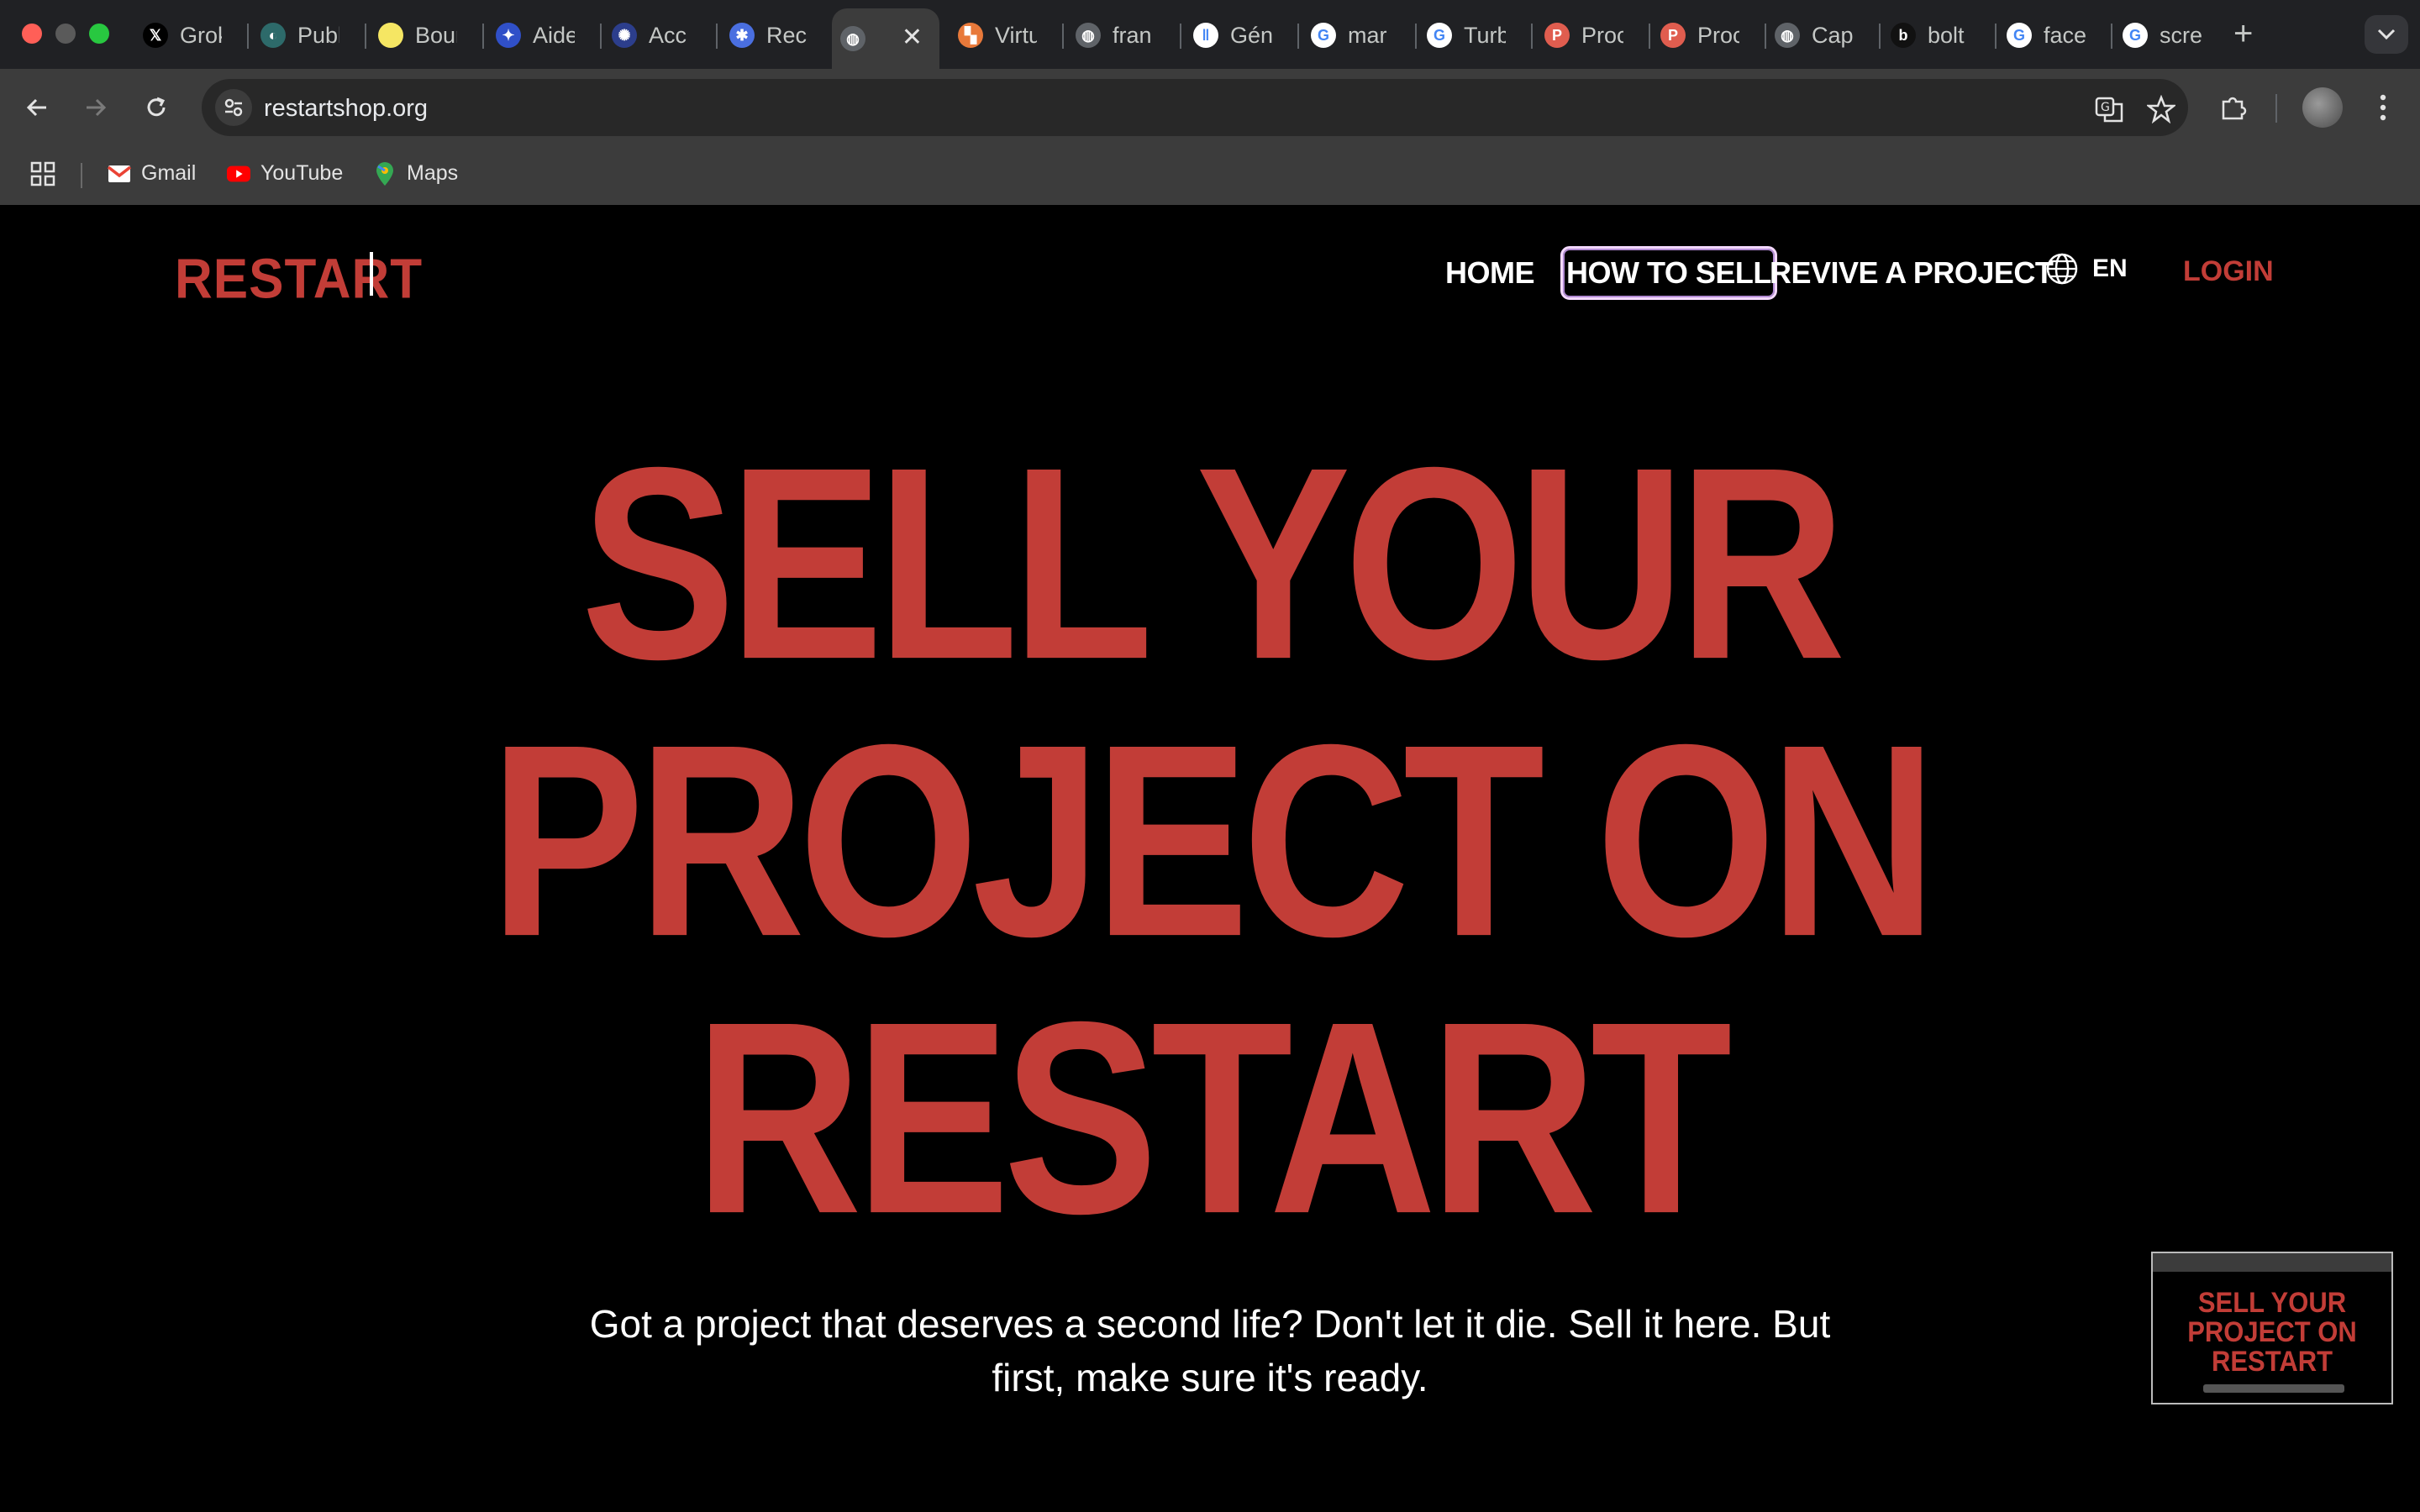  What do you see at coordinates (2272, 1302) in the screenshot?
I see `thumbnail-line: SELL YOUR` at bounding box center [2272, 1302].